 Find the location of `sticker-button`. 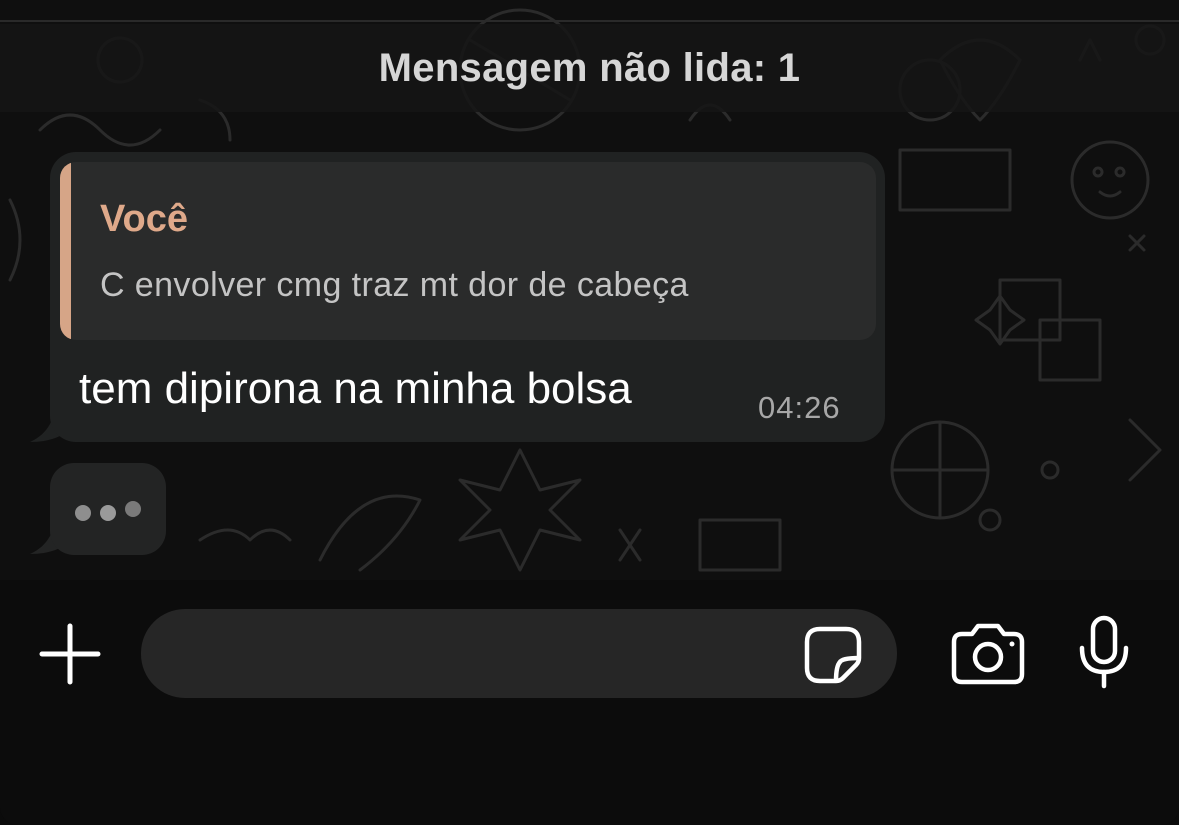

sticker-button is located at coordinates (833, 655).